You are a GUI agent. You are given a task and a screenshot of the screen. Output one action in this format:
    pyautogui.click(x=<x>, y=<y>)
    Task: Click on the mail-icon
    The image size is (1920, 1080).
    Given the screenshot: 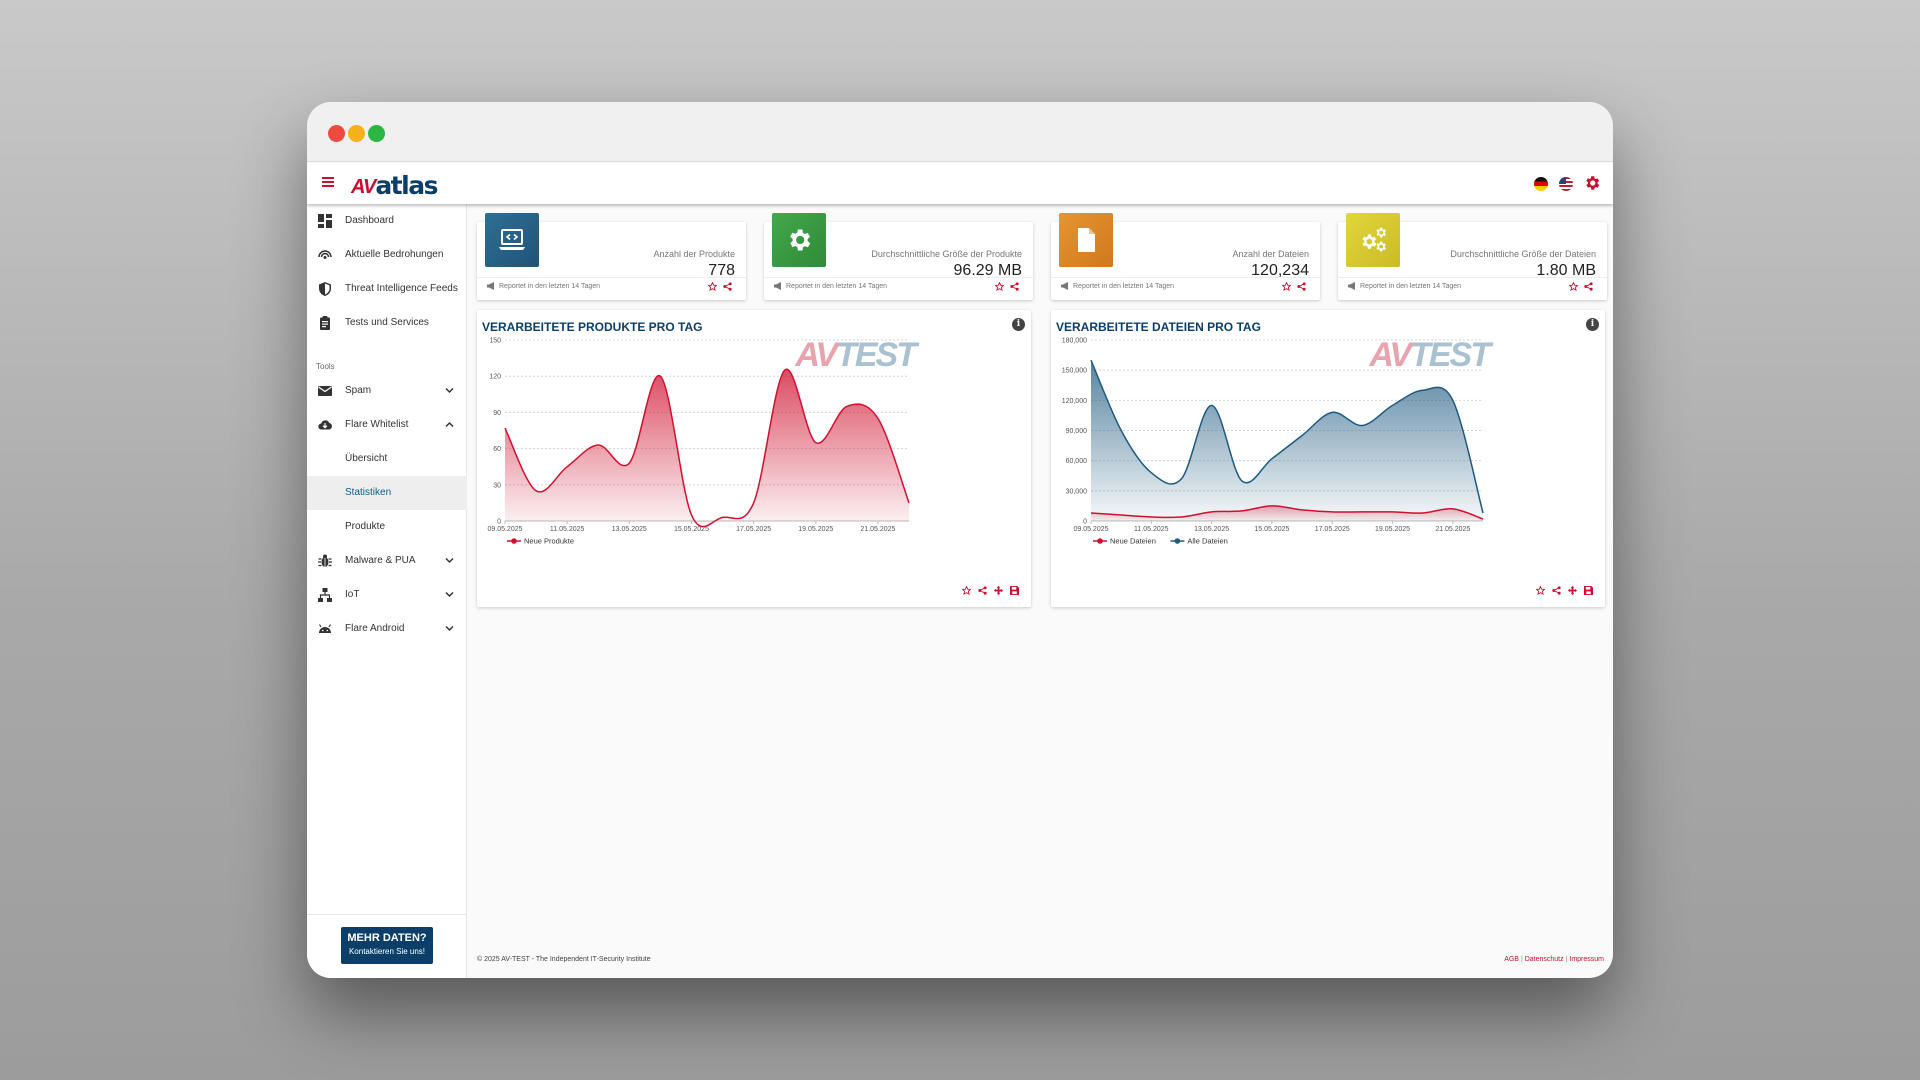 What is the action you would take?
    pyautogui.click(x=325, y=391)
    